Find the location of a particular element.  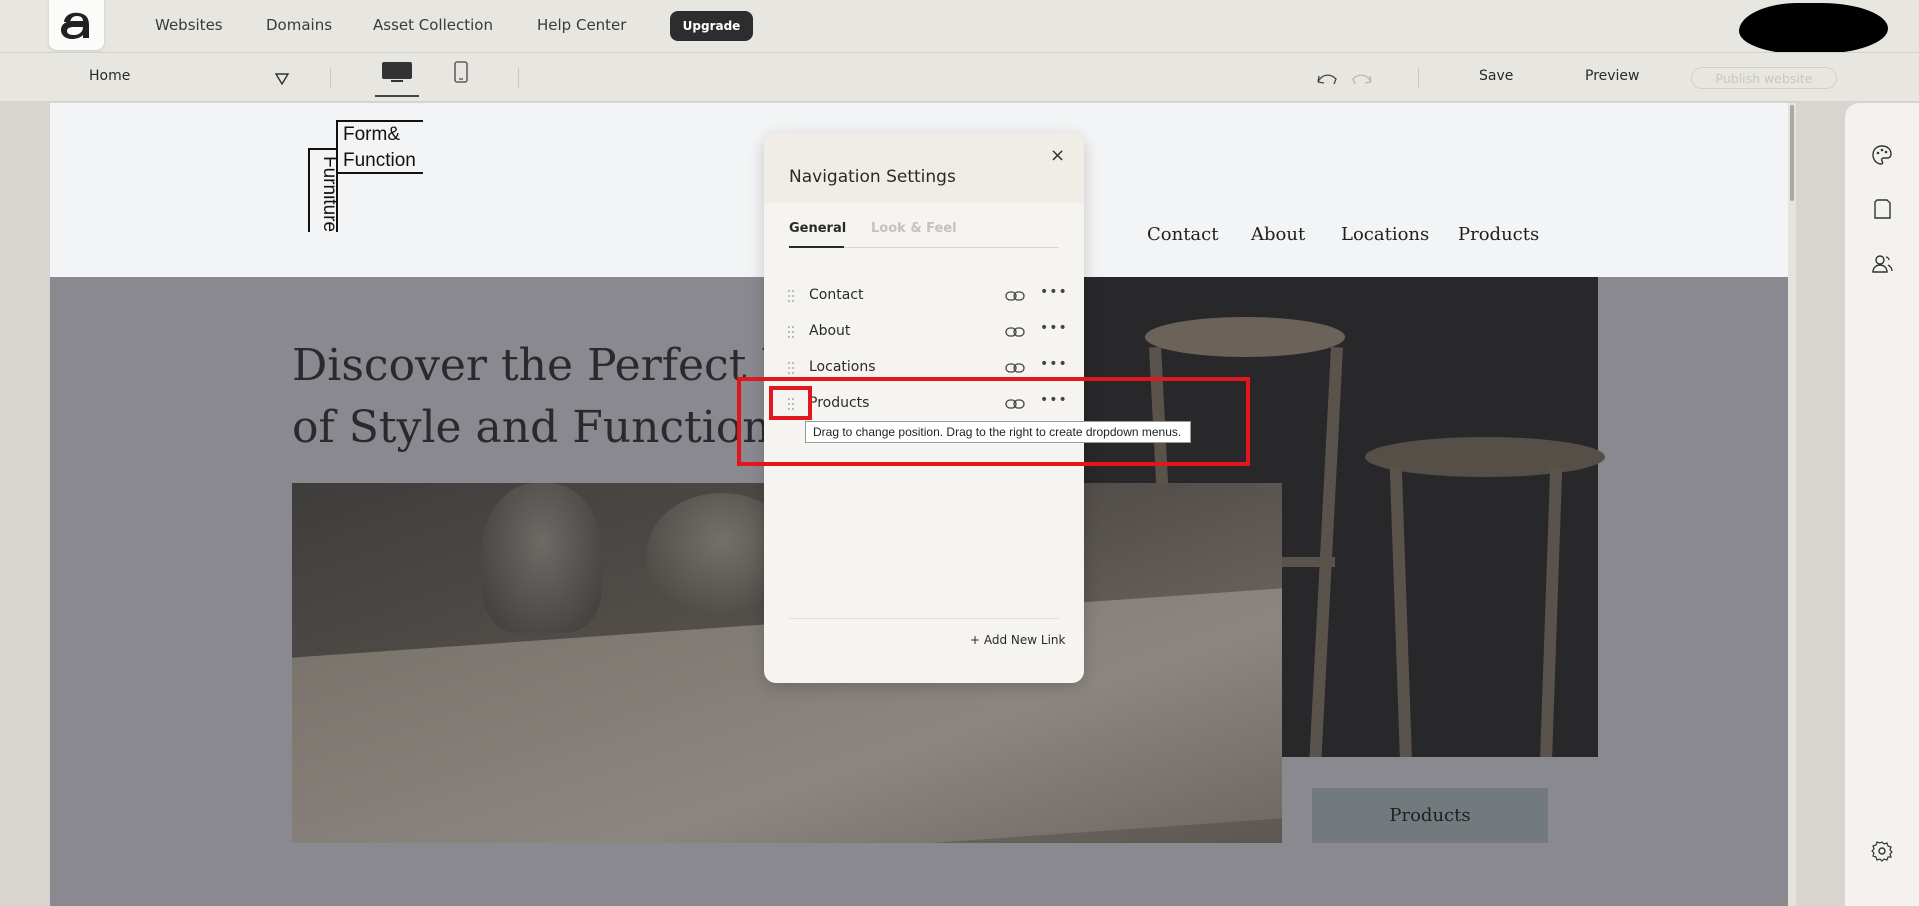

products-cta-button: Products is located at coordinates (1430, 815).